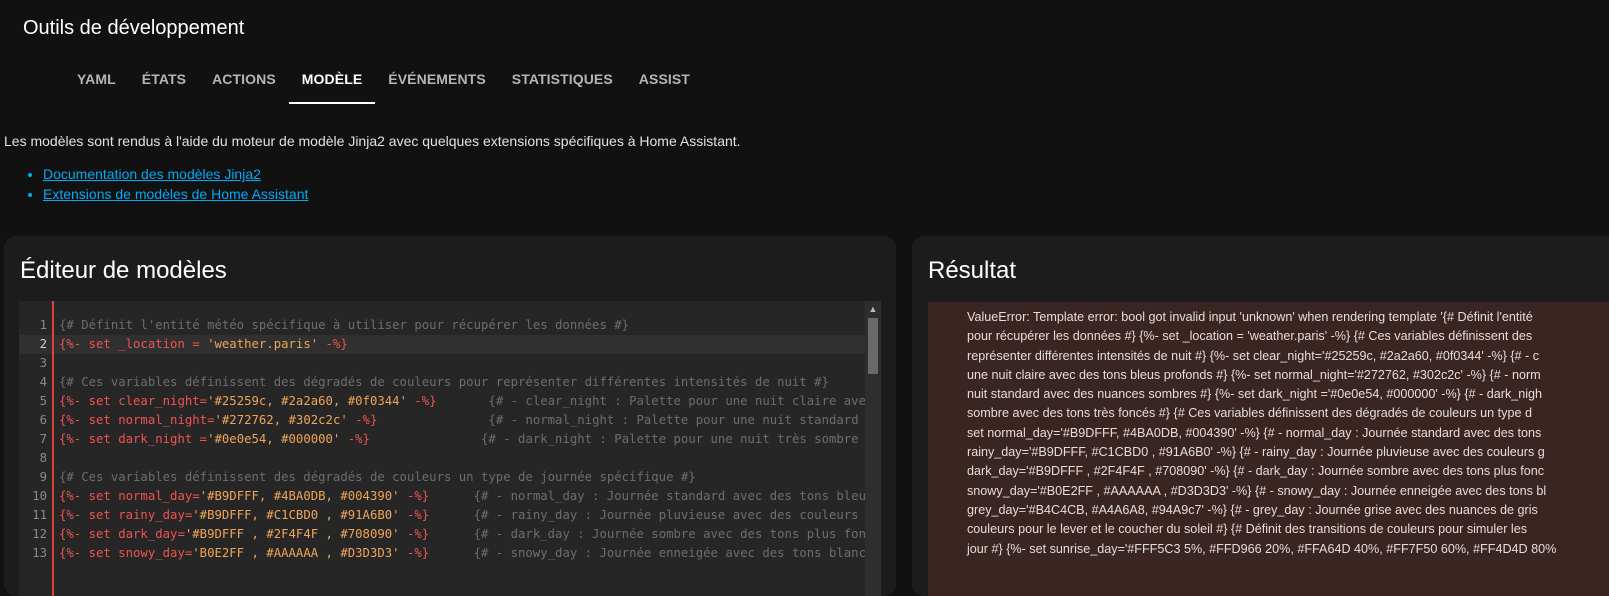  Describe the element at coordinates (562, 81) in the screenshot. I see `tab-statistiques: STATISTIQUES` at that location.